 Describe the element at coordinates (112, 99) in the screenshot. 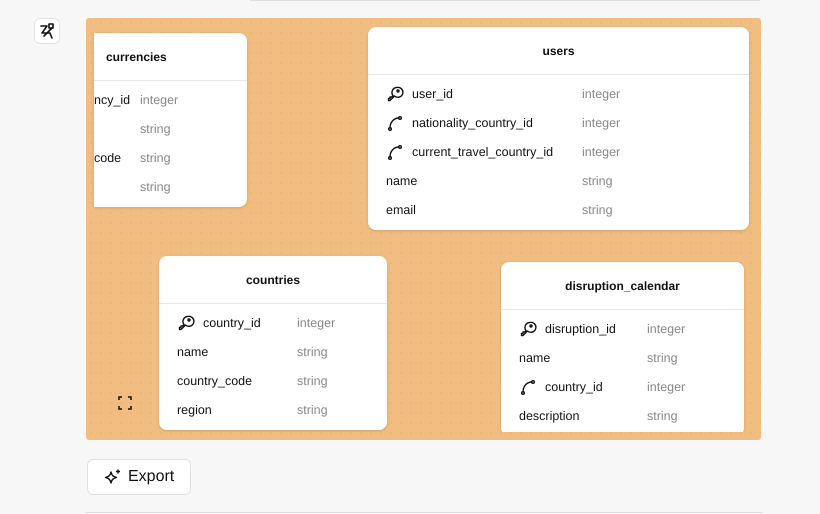

I see `field-name: ncy_id` at that location.